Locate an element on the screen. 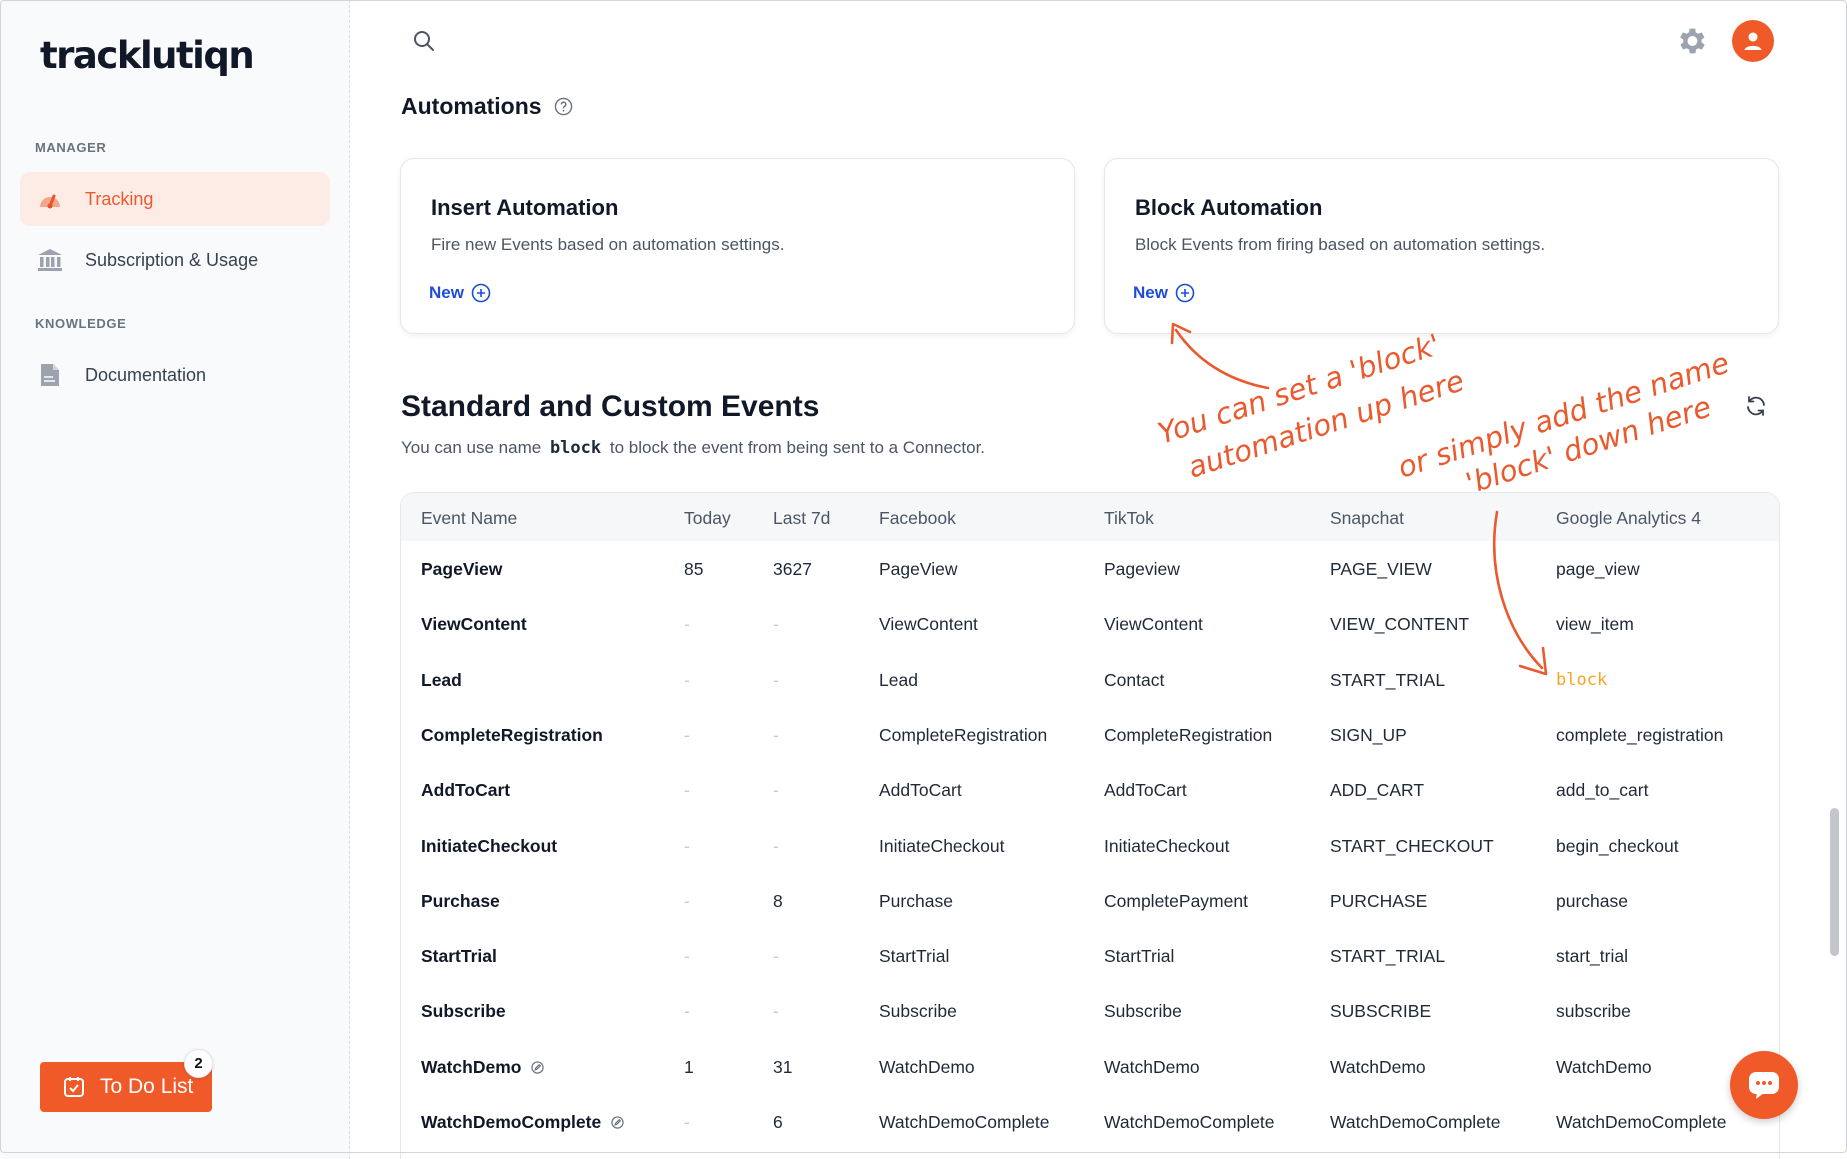 Image resolution: width=1847 pixels, height=1159 pixels. cell-tiktok: ViewContent is located at coordinates (1153, 624).